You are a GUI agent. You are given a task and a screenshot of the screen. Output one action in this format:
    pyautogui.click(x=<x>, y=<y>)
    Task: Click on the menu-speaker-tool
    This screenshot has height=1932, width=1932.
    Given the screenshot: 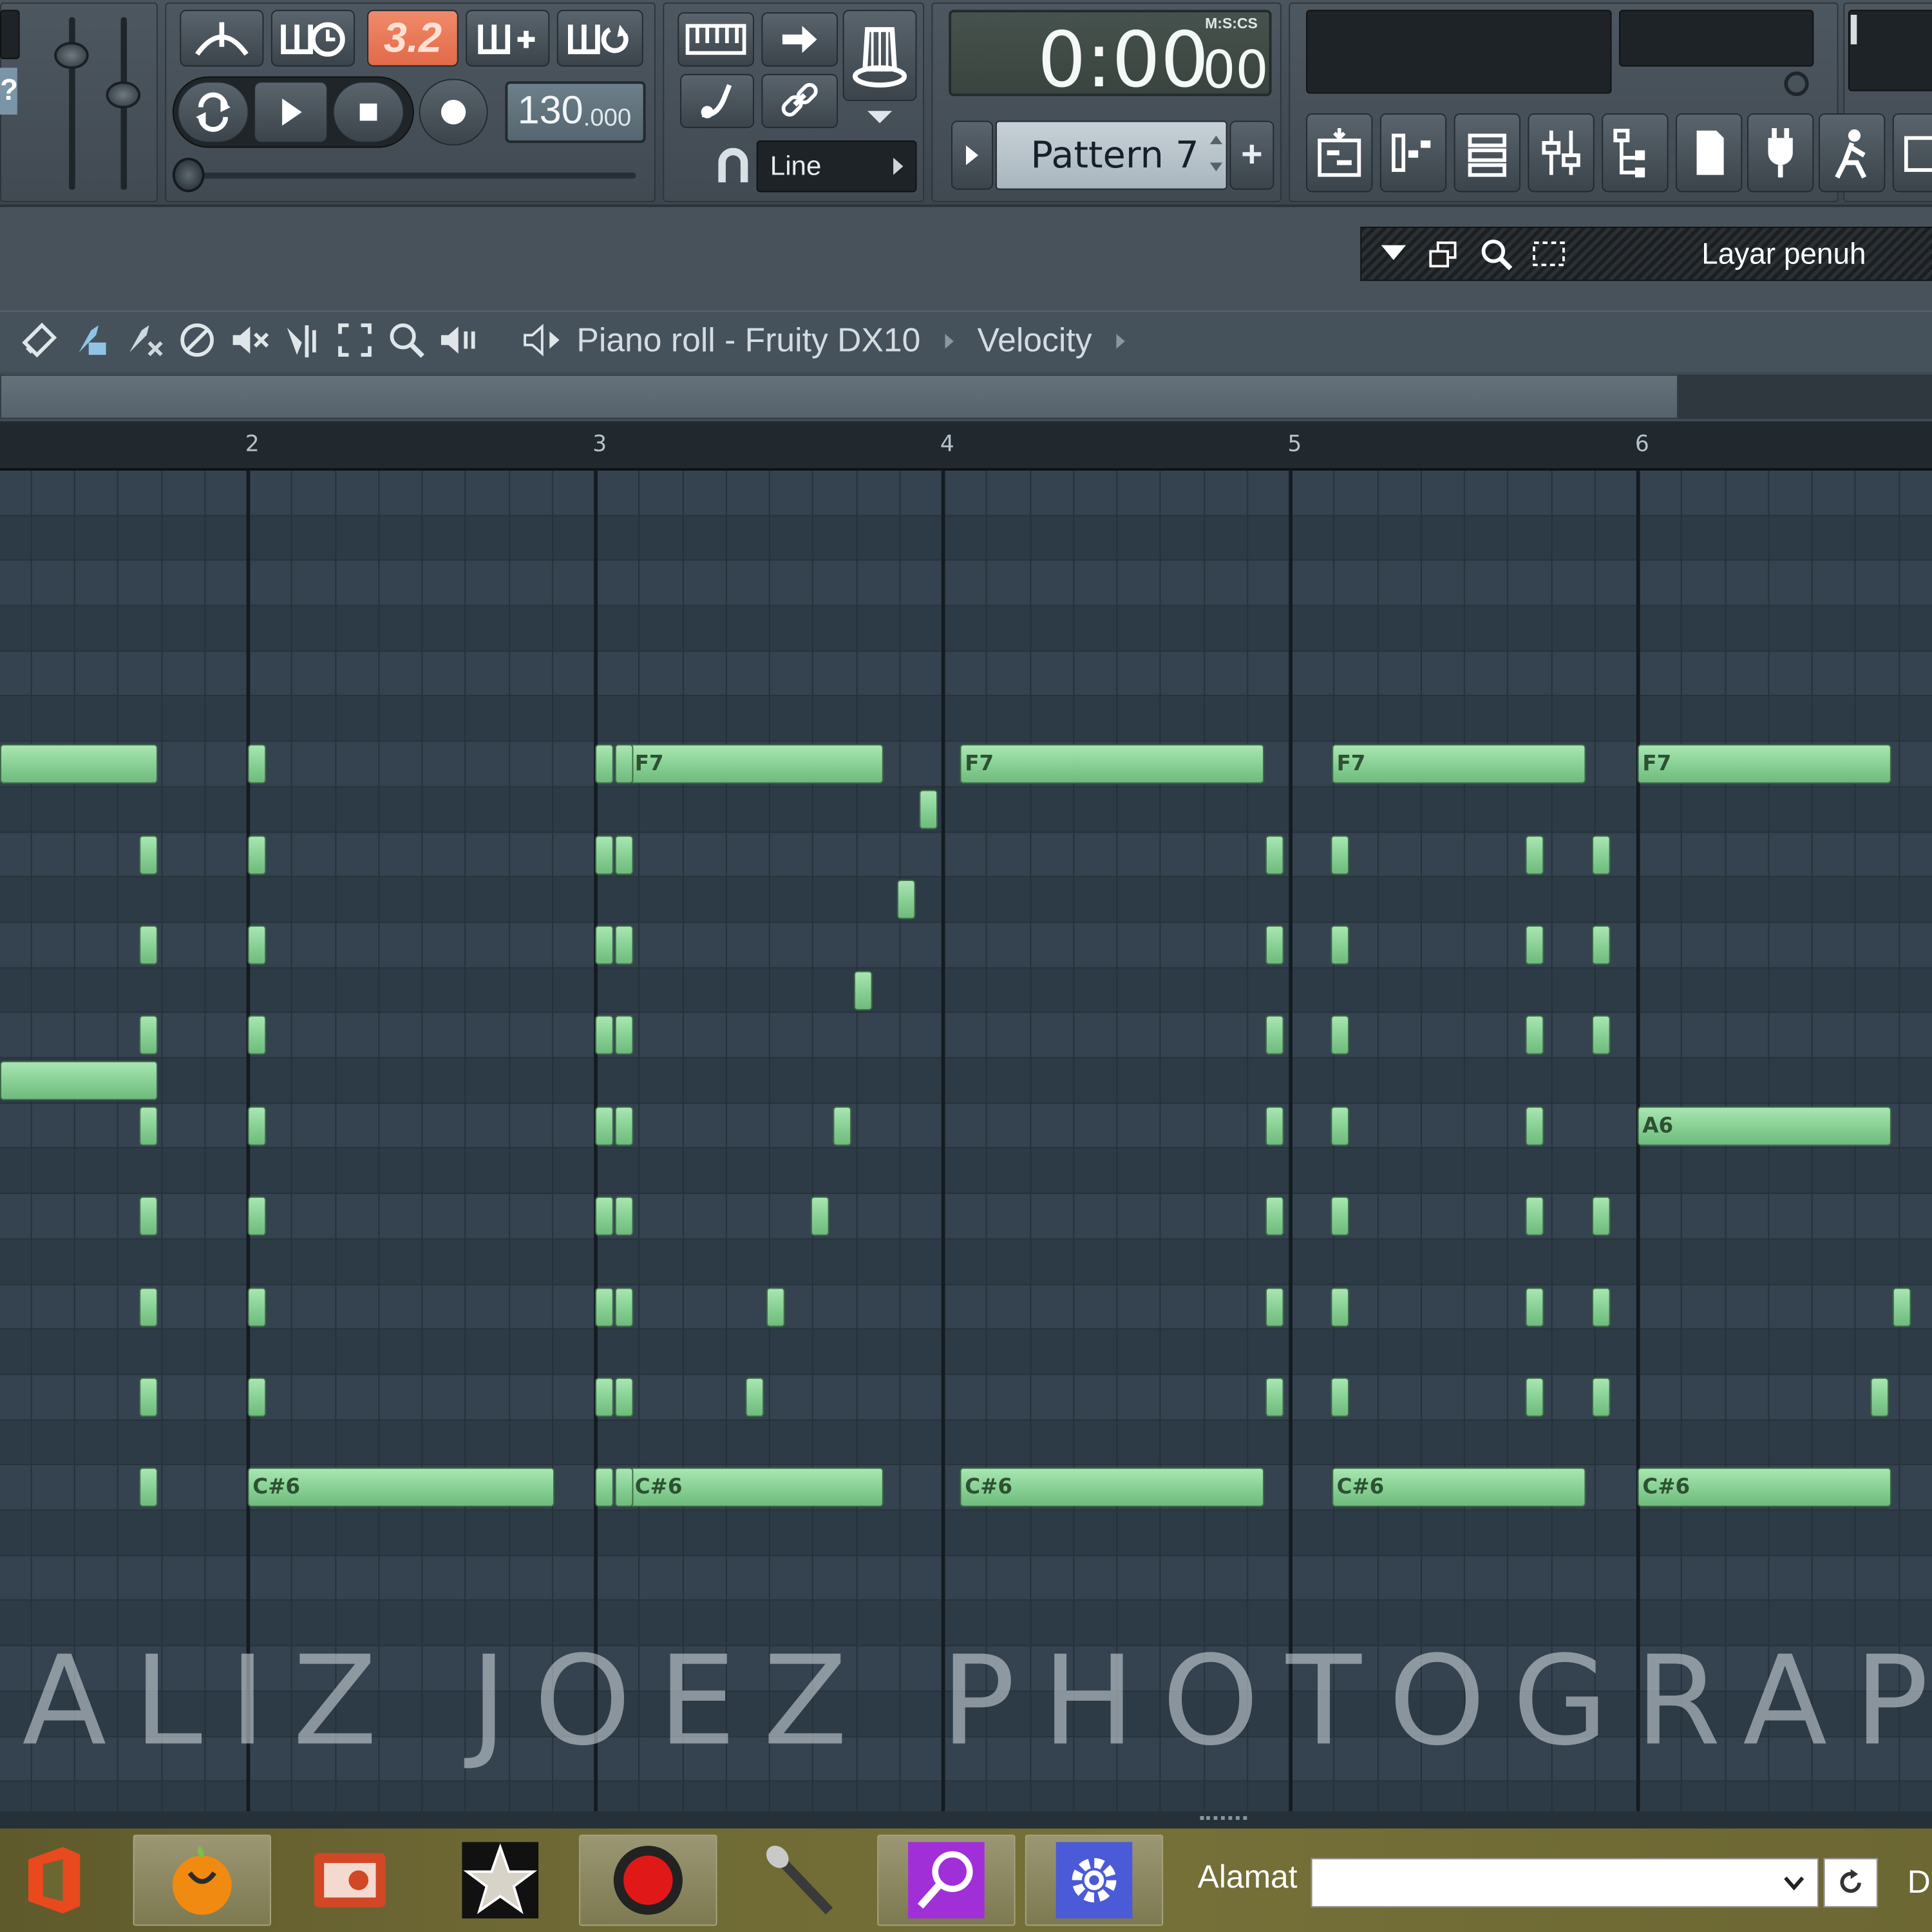 What is the action you would take?
    pyautogui.click(x=542, y=340)
    